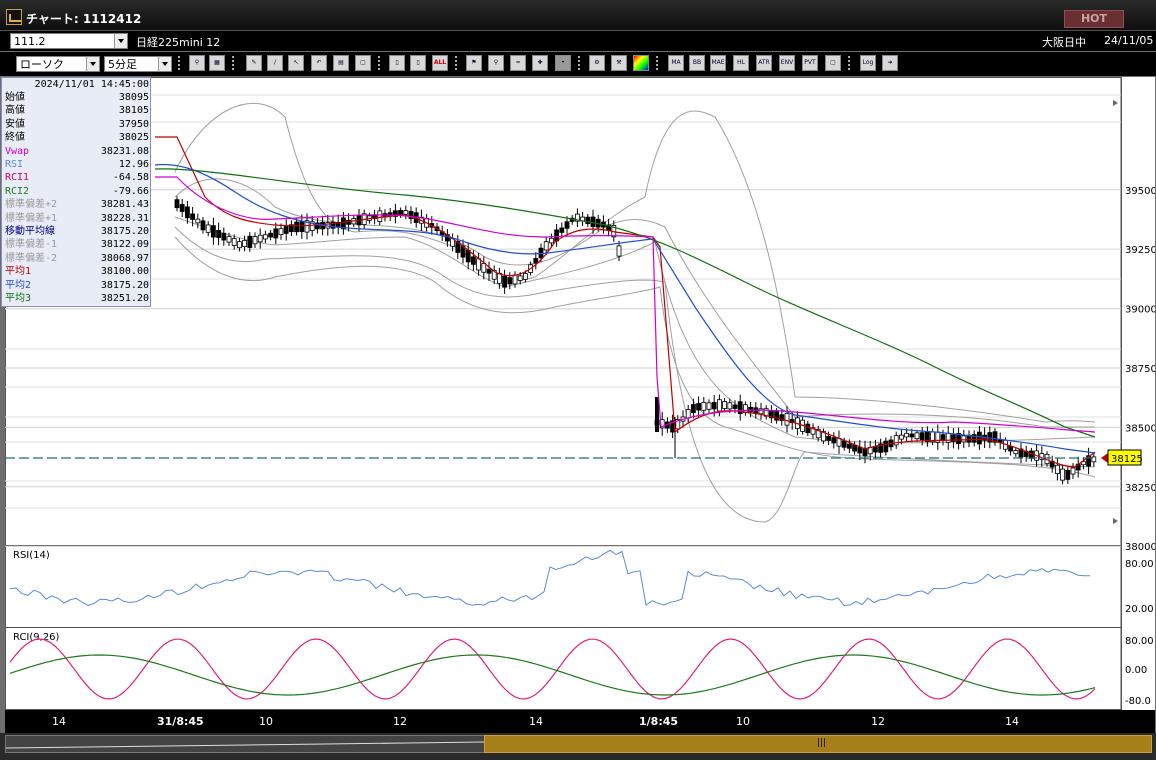  I want to click on info-row: RCI2 -79.66, so click(77, 191).